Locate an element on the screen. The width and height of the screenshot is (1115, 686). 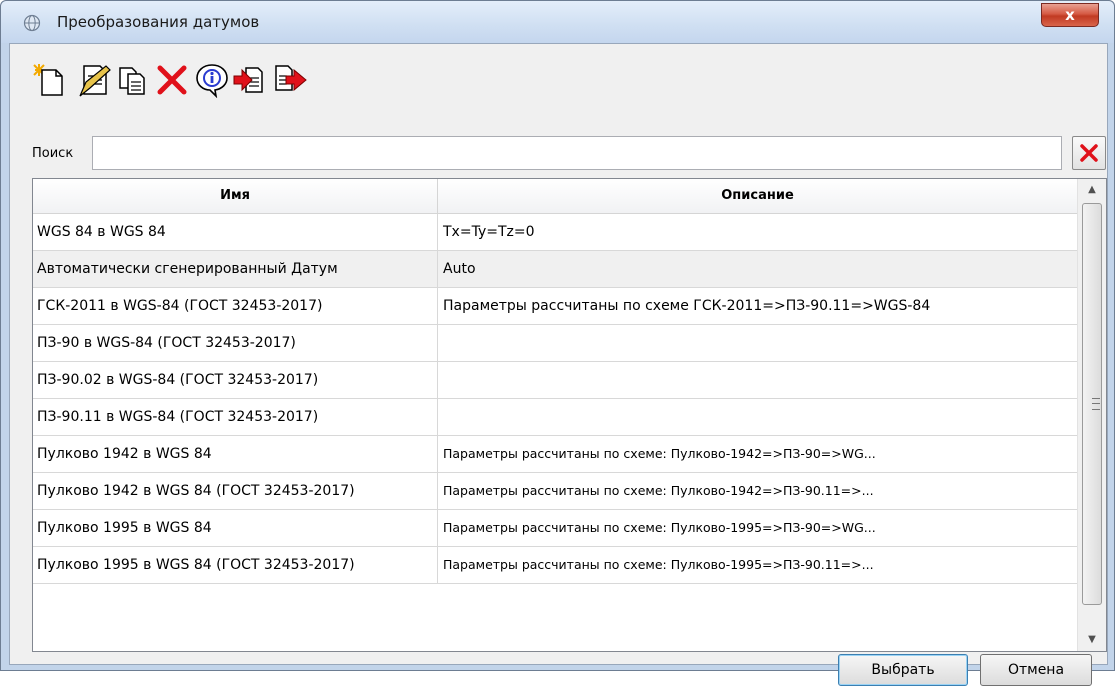
cell-name: ПЗ-90.02 в WGS-84 (ГОСТ 32453-2017) is located at coordinates (235, 380).